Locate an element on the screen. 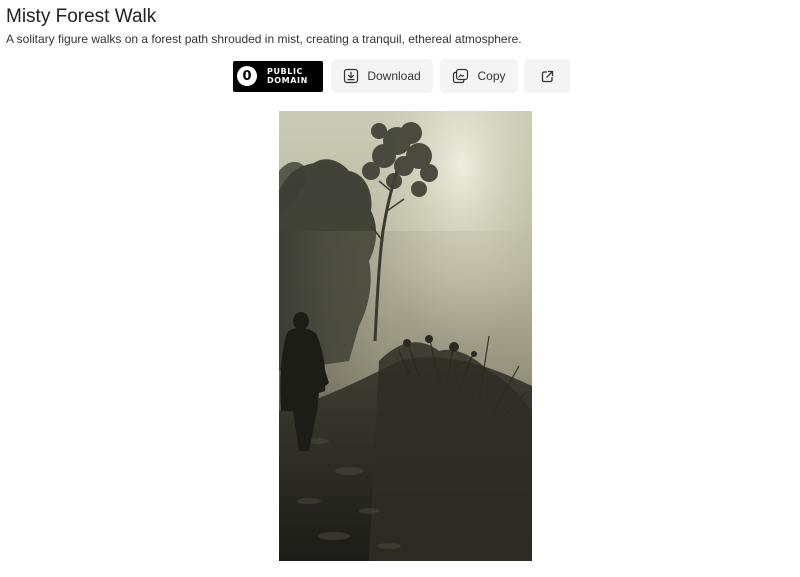  action-toolbar: 0 PUBLIC DOMAIN Download Copy is located at coordinates (401, 76).